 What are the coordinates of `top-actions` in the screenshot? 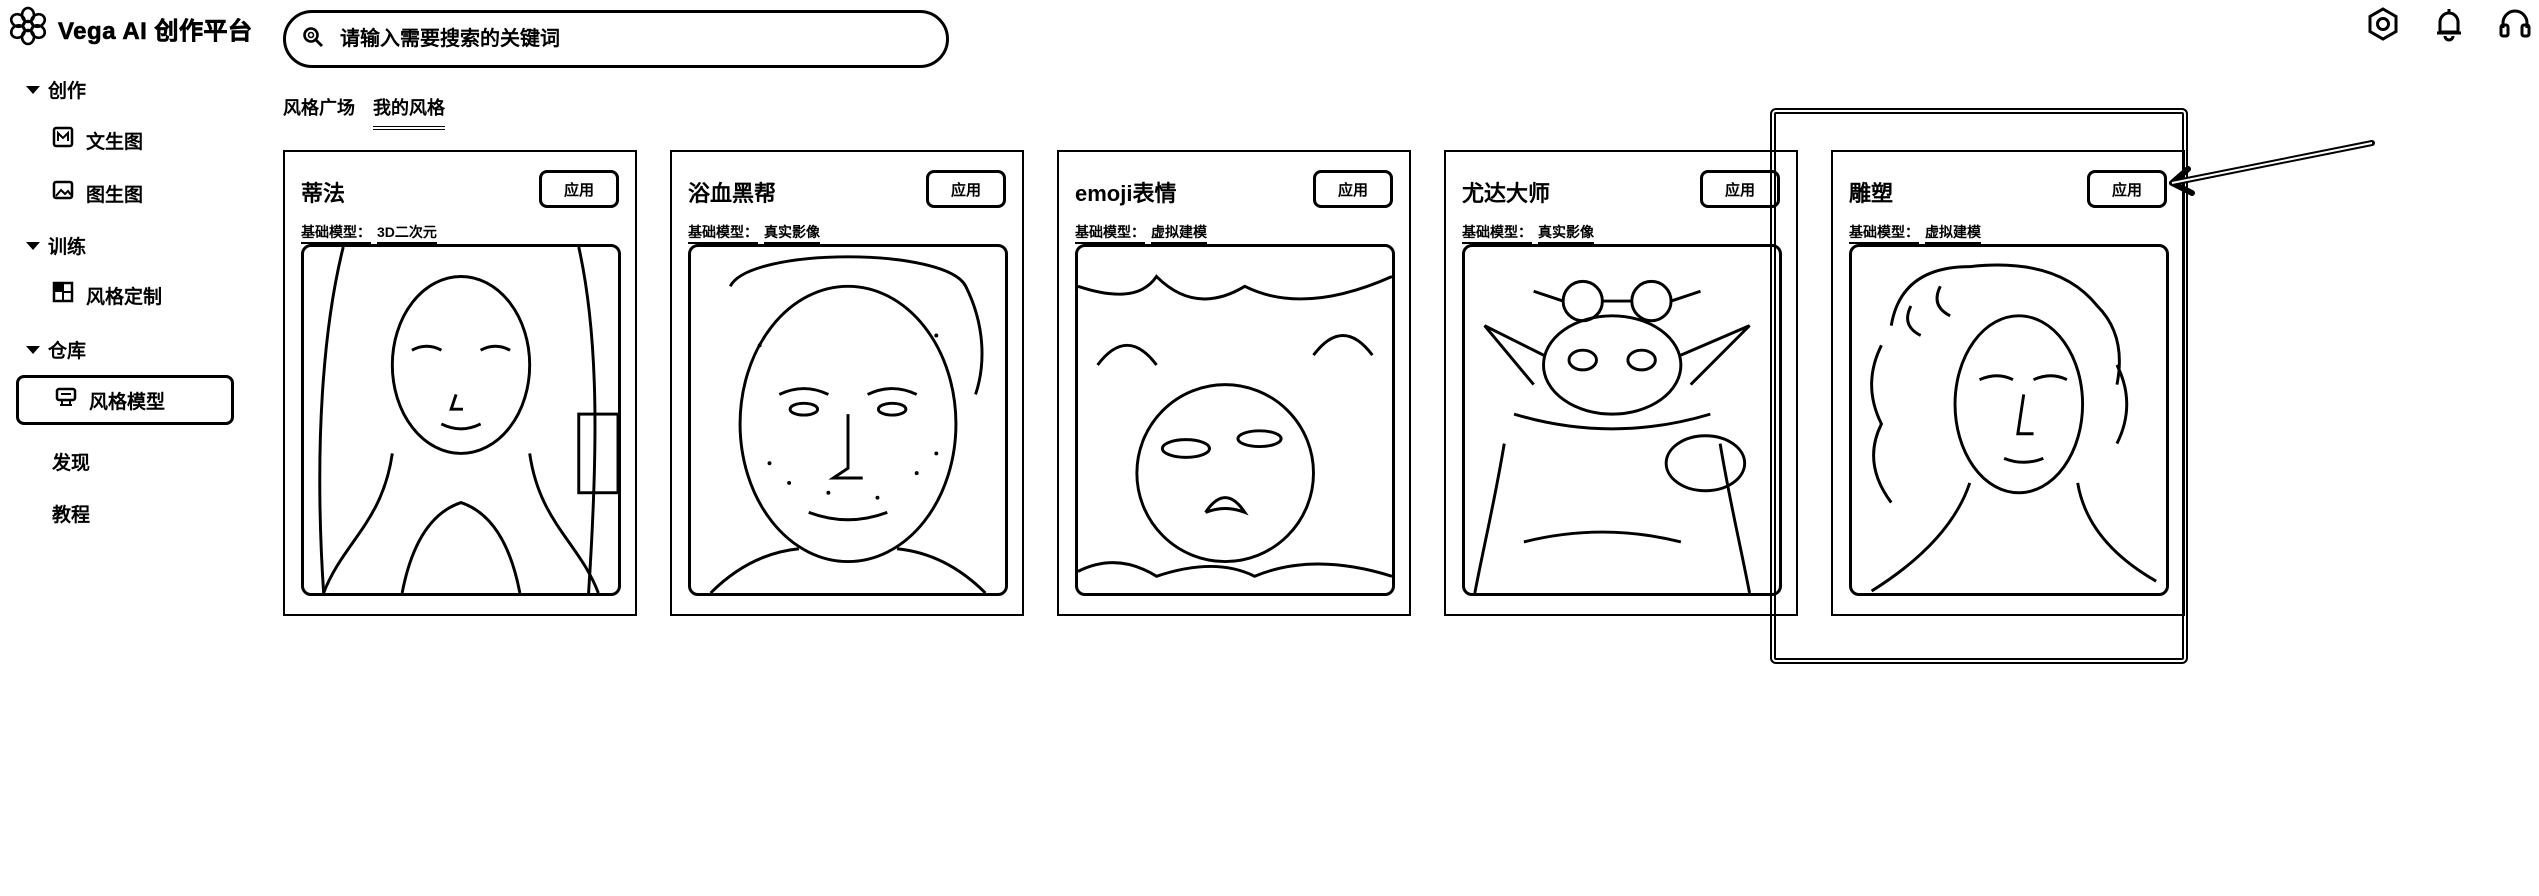 It's located at (2449, 24).